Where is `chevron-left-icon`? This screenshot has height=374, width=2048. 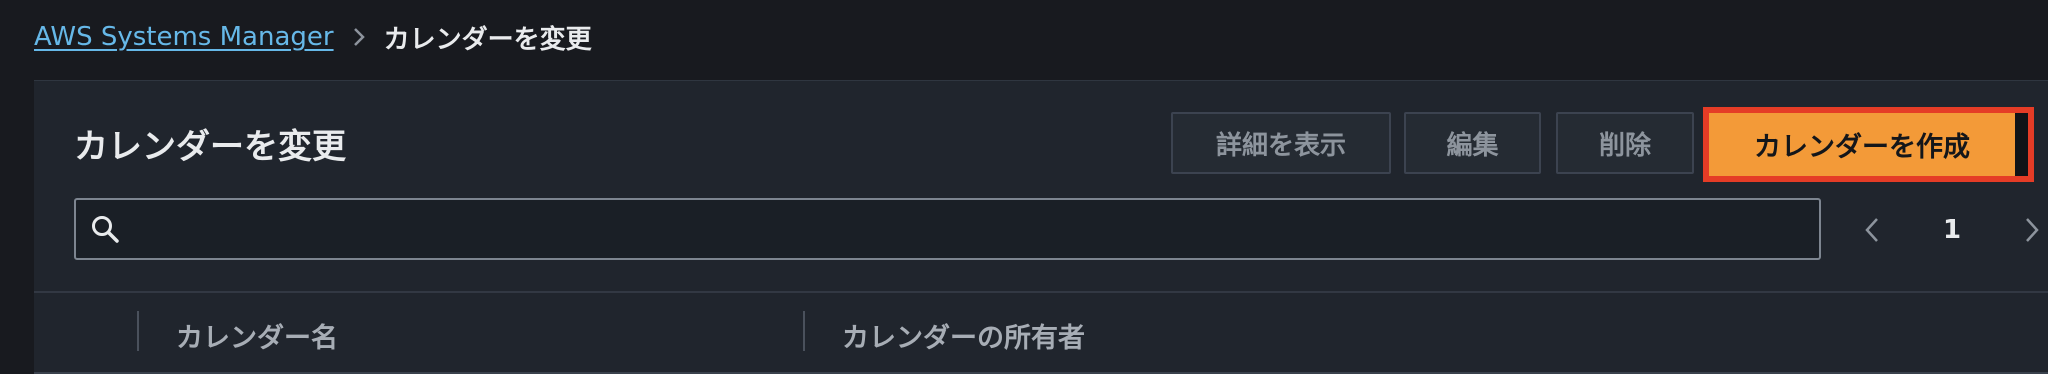 chevron-left-icon is located at coordinates (1872, 230).